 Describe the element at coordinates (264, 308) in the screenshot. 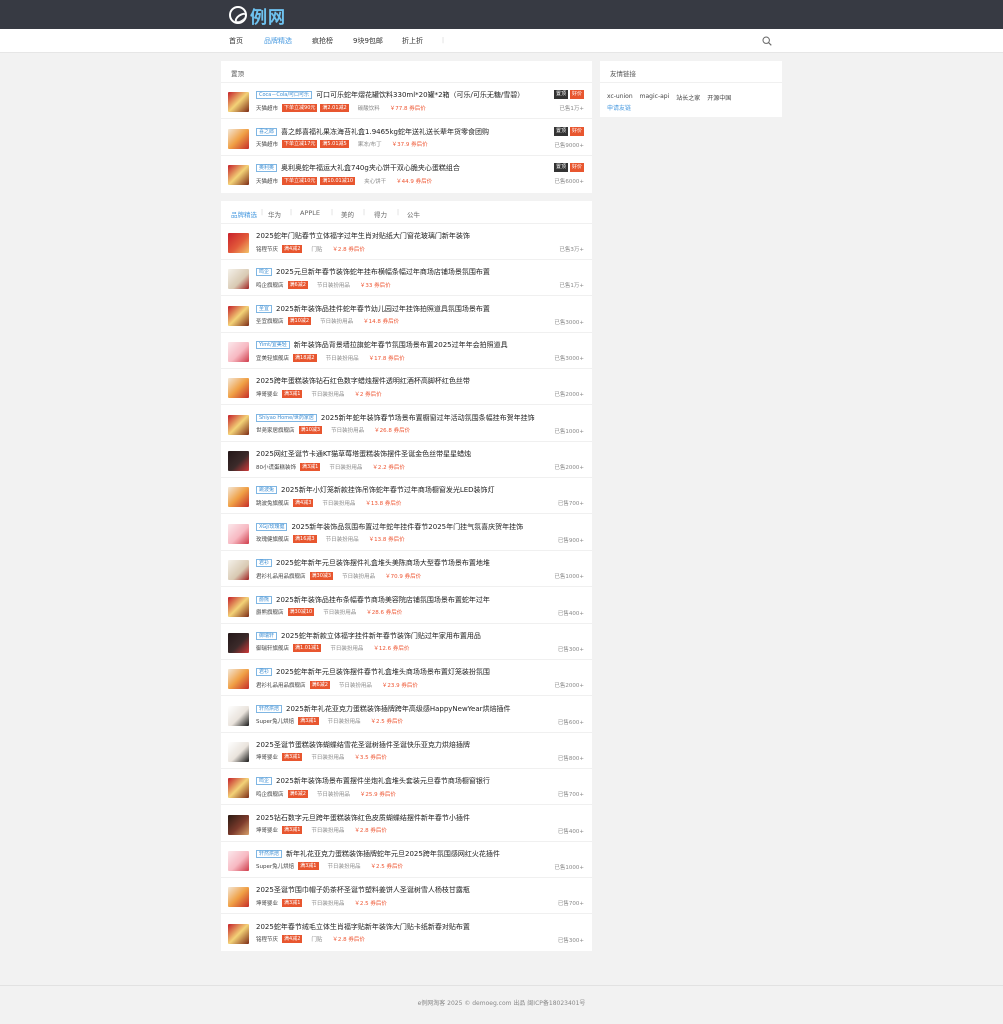

I see `brand-tag: 圣宜` at that location.